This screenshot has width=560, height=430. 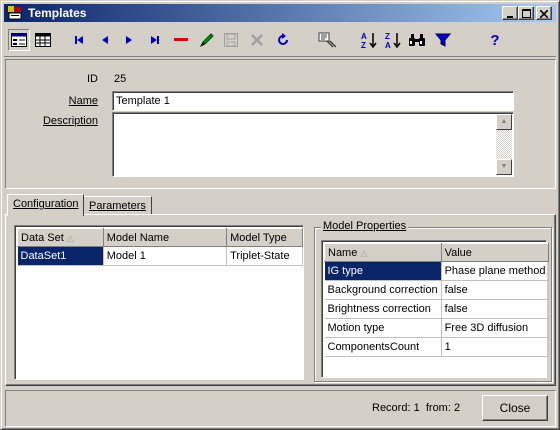 I want to click on filter-funnel-icon, so click(x=443, y=40).